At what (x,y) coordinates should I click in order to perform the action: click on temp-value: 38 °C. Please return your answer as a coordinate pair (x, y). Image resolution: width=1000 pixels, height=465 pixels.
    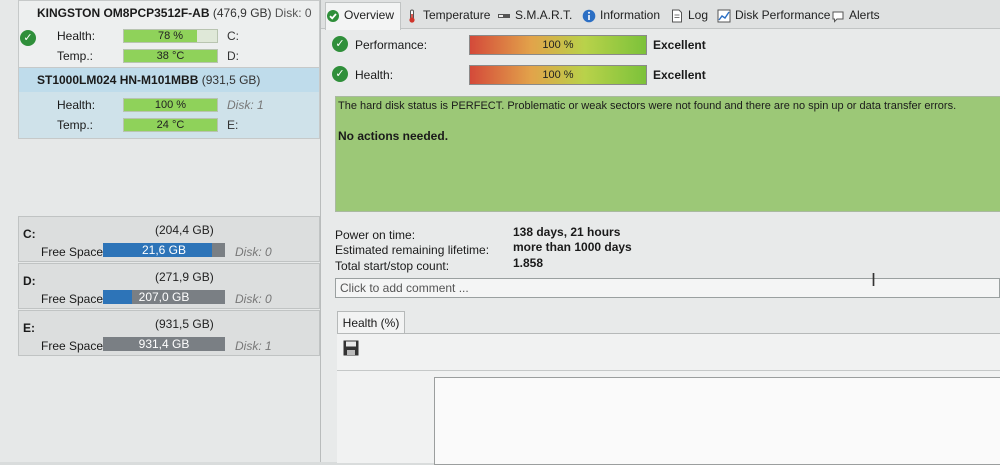
    Looking at the image, I should click on (170, 56).